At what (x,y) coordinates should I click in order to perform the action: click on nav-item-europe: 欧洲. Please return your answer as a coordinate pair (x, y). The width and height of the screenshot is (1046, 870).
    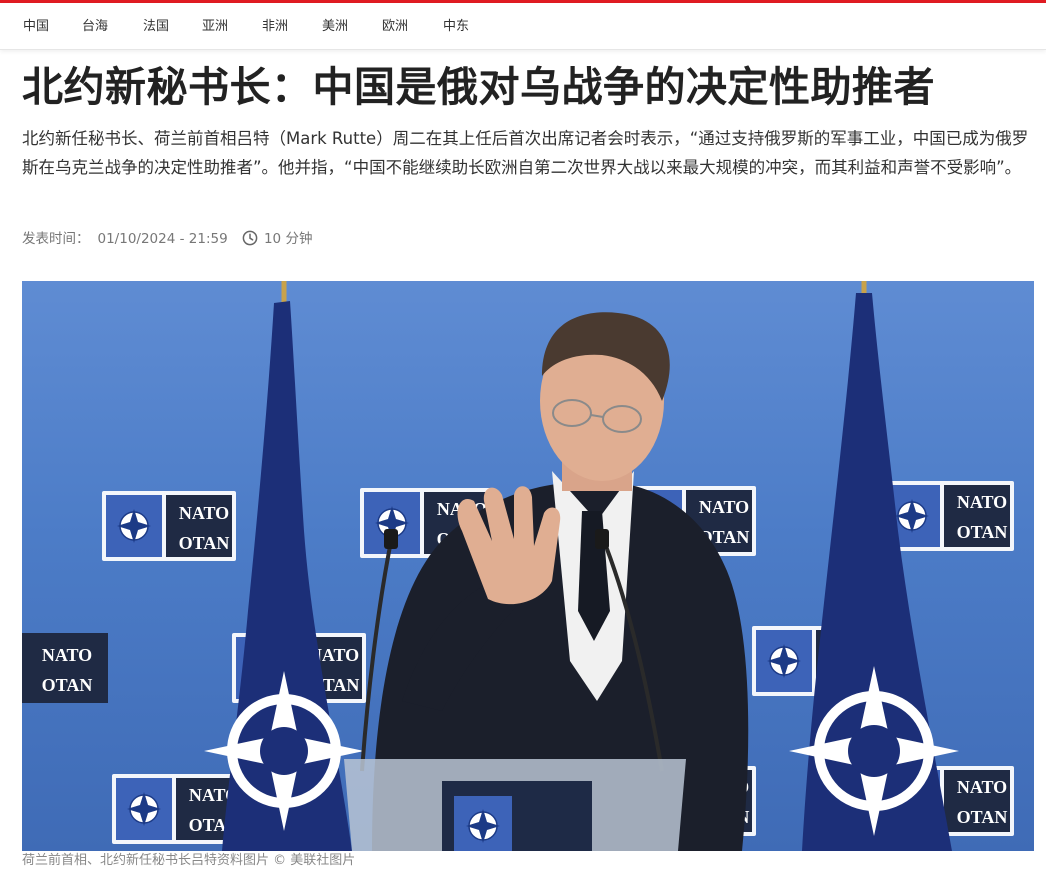
    Looking at the image, I should click on (395, 27).